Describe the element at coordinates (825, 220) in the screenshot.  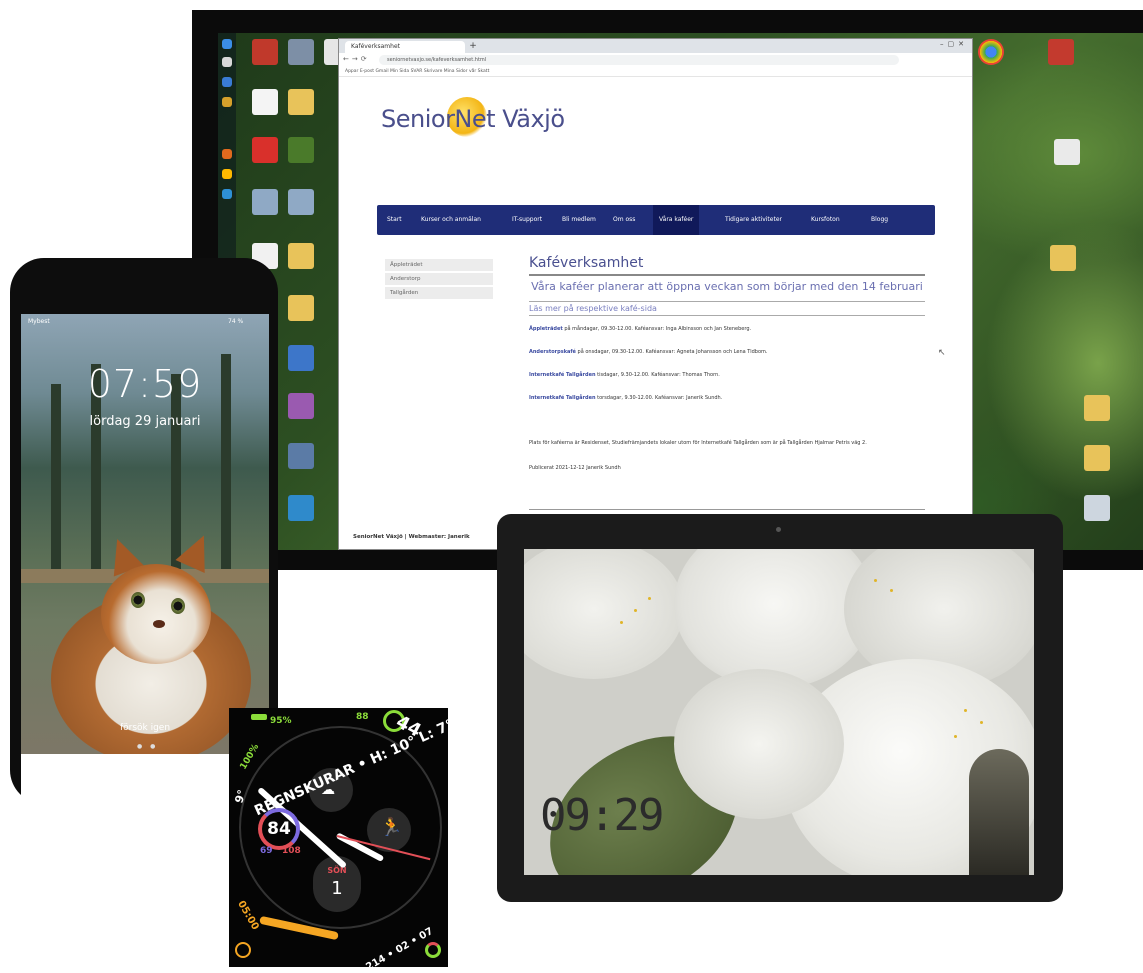
I see `nav-item-kursfoton: Kursfoton` at that location.